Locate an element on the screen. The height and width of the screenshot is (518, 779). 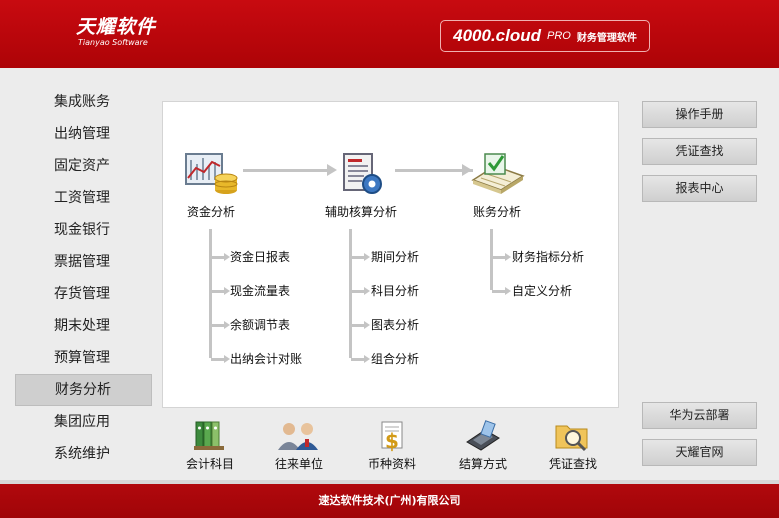
operation-manual-button: 操作手册 is located at coordinates (699, 114).